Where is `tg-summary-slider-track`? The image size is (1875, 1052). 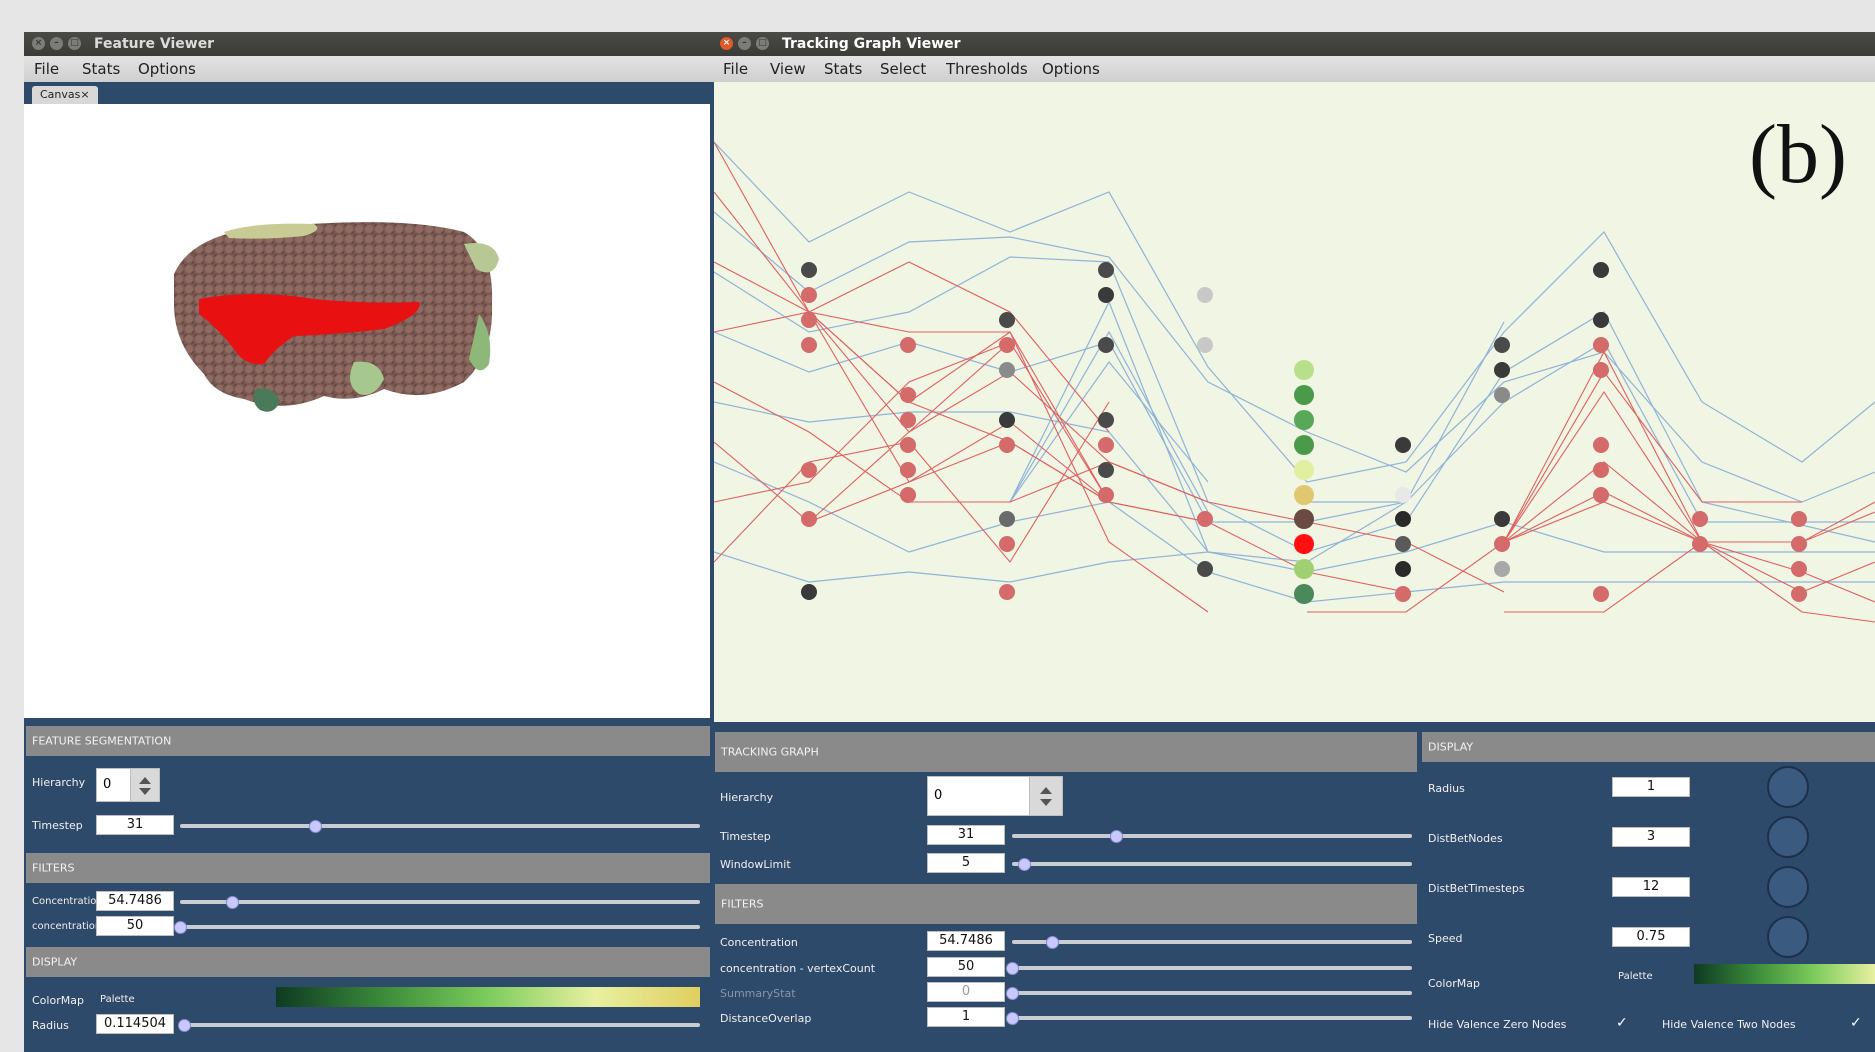
tg-summary-slider-track is located at coordinates (1212, 993).